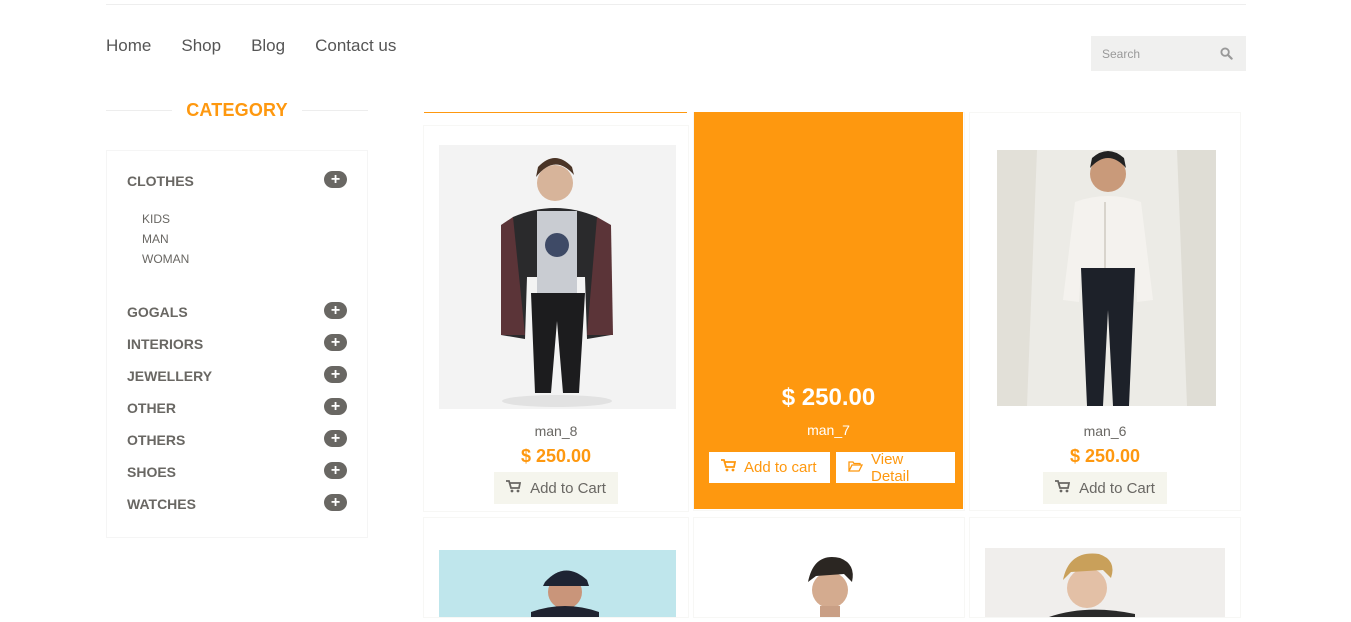  What do you see at coordinates (555, 112) in the screenshot?
I see `tab-underline` at bounding box center [555, 112].